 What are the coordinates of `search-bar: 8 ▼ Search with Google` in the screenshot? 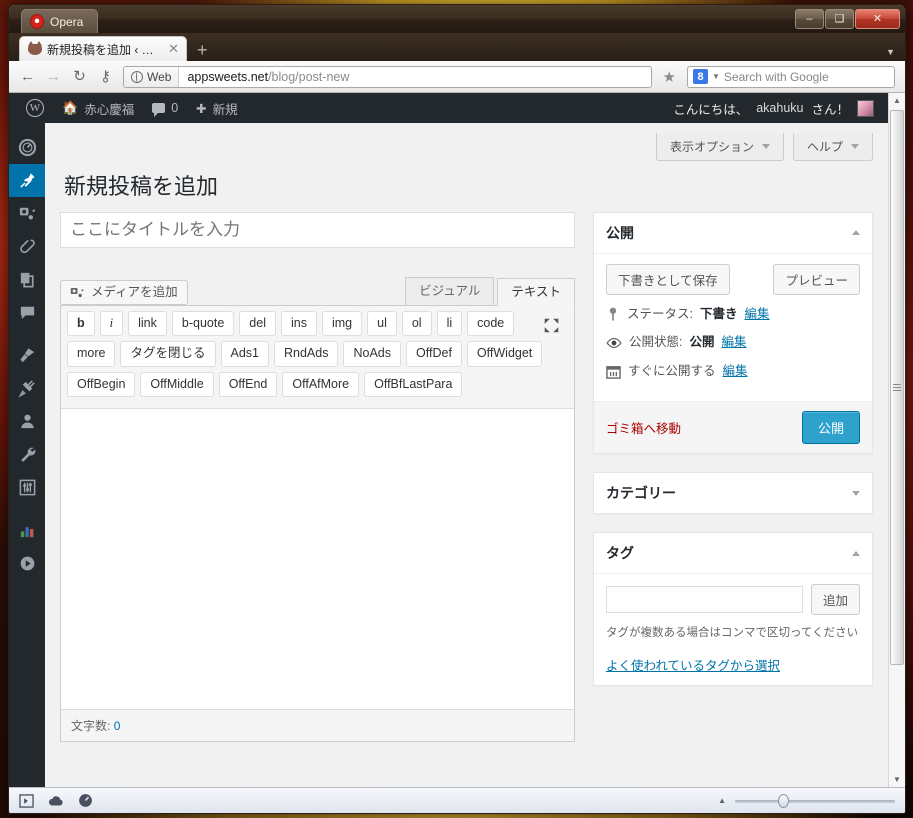 It's located at (791, 76).